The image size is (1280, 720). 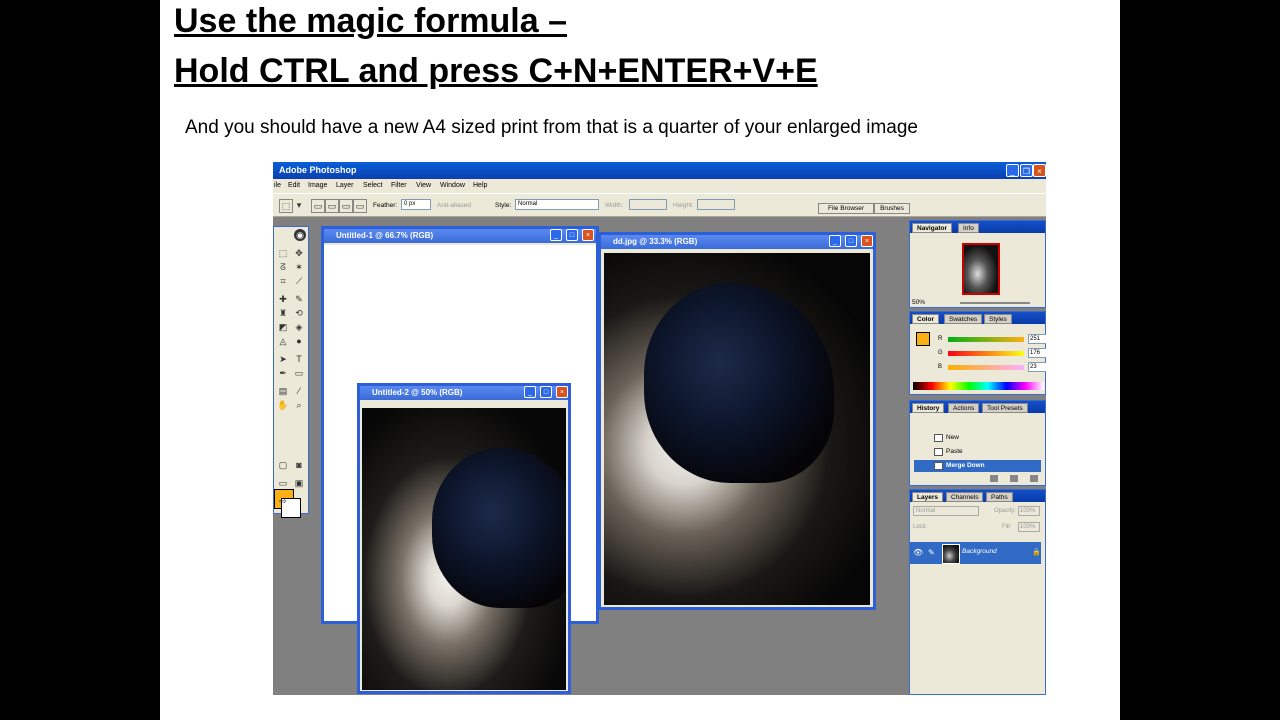 What do you see at coordinates (332, 206) in the screenshot?
I see `add-selection-icon: ▭` at bounding box center [332, 206].